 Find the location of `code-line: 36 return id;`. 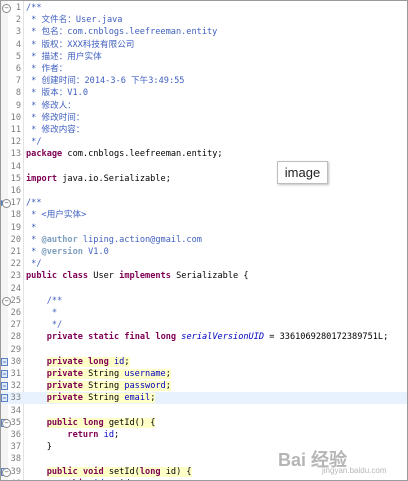

code-line: 36 return id; is located at coordinates (204, 435).